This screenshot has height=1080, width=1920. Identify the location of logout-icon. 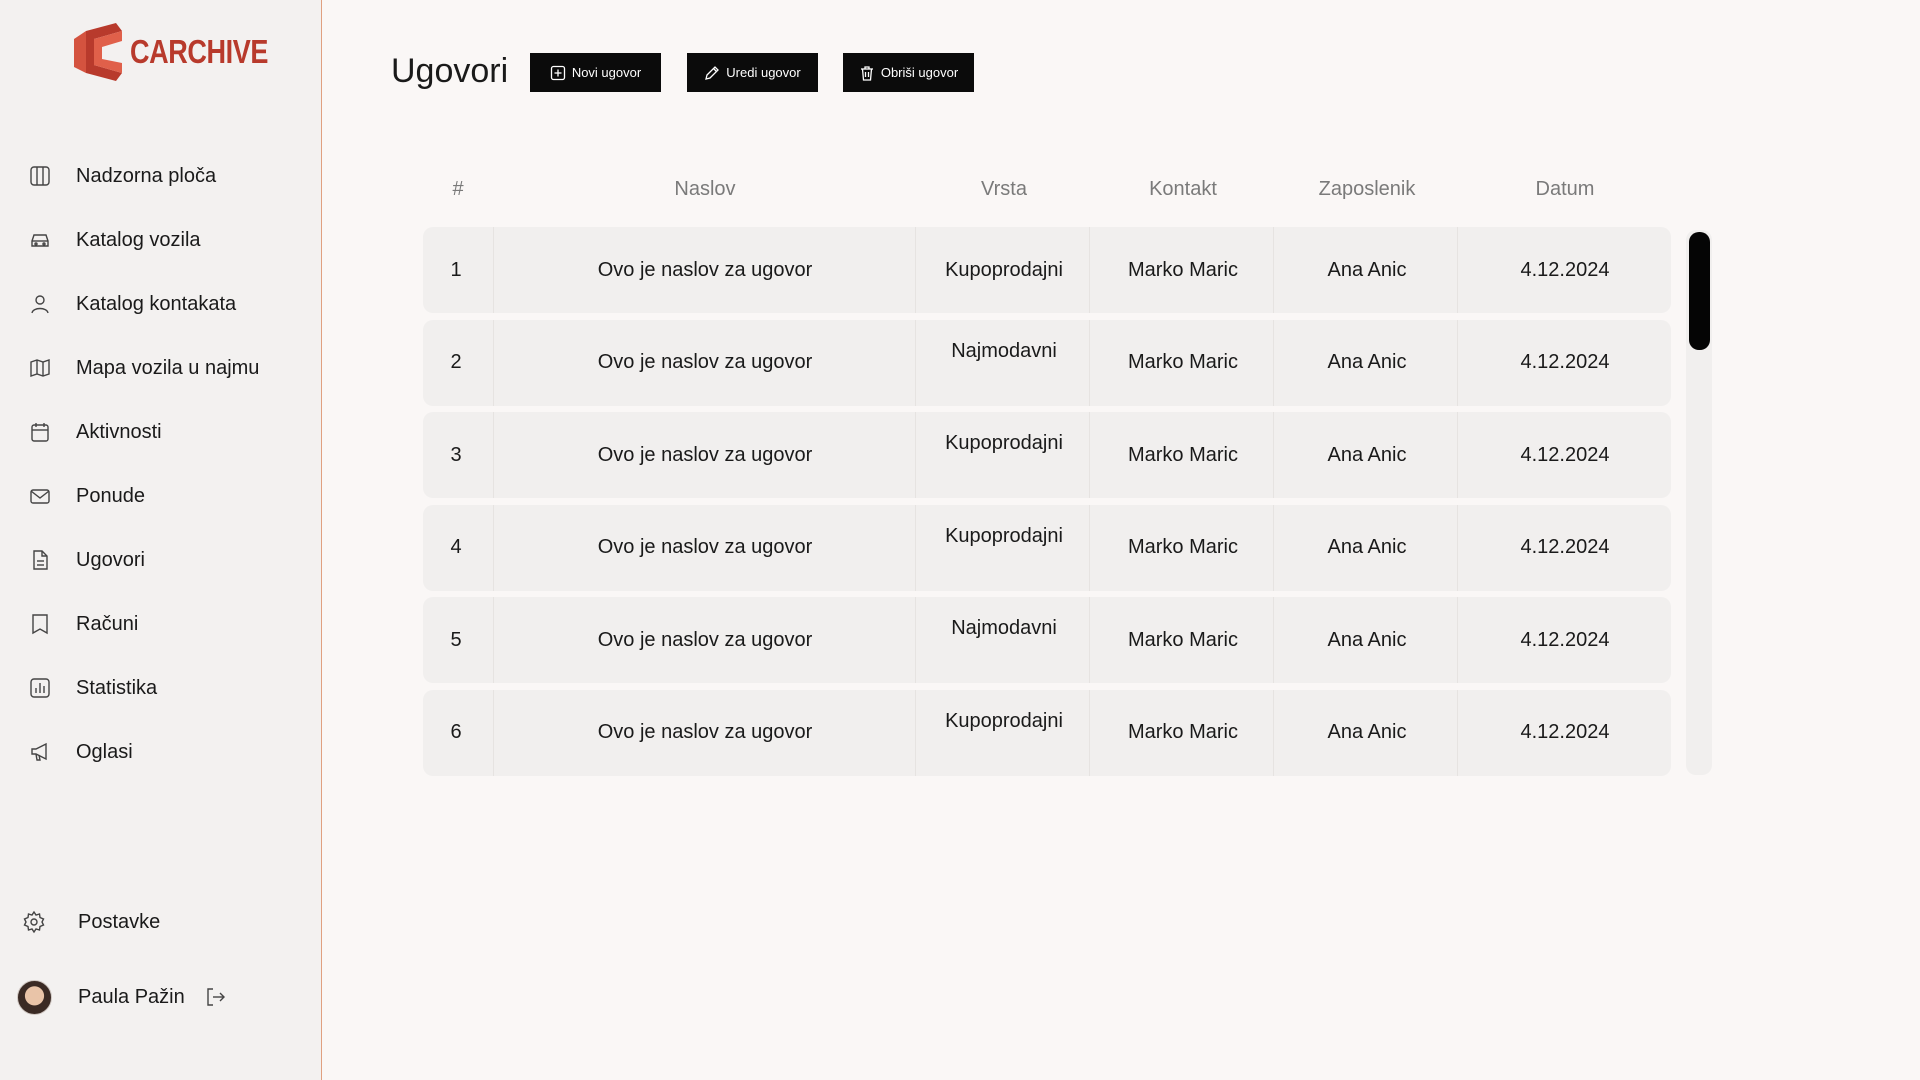
(215, 997).